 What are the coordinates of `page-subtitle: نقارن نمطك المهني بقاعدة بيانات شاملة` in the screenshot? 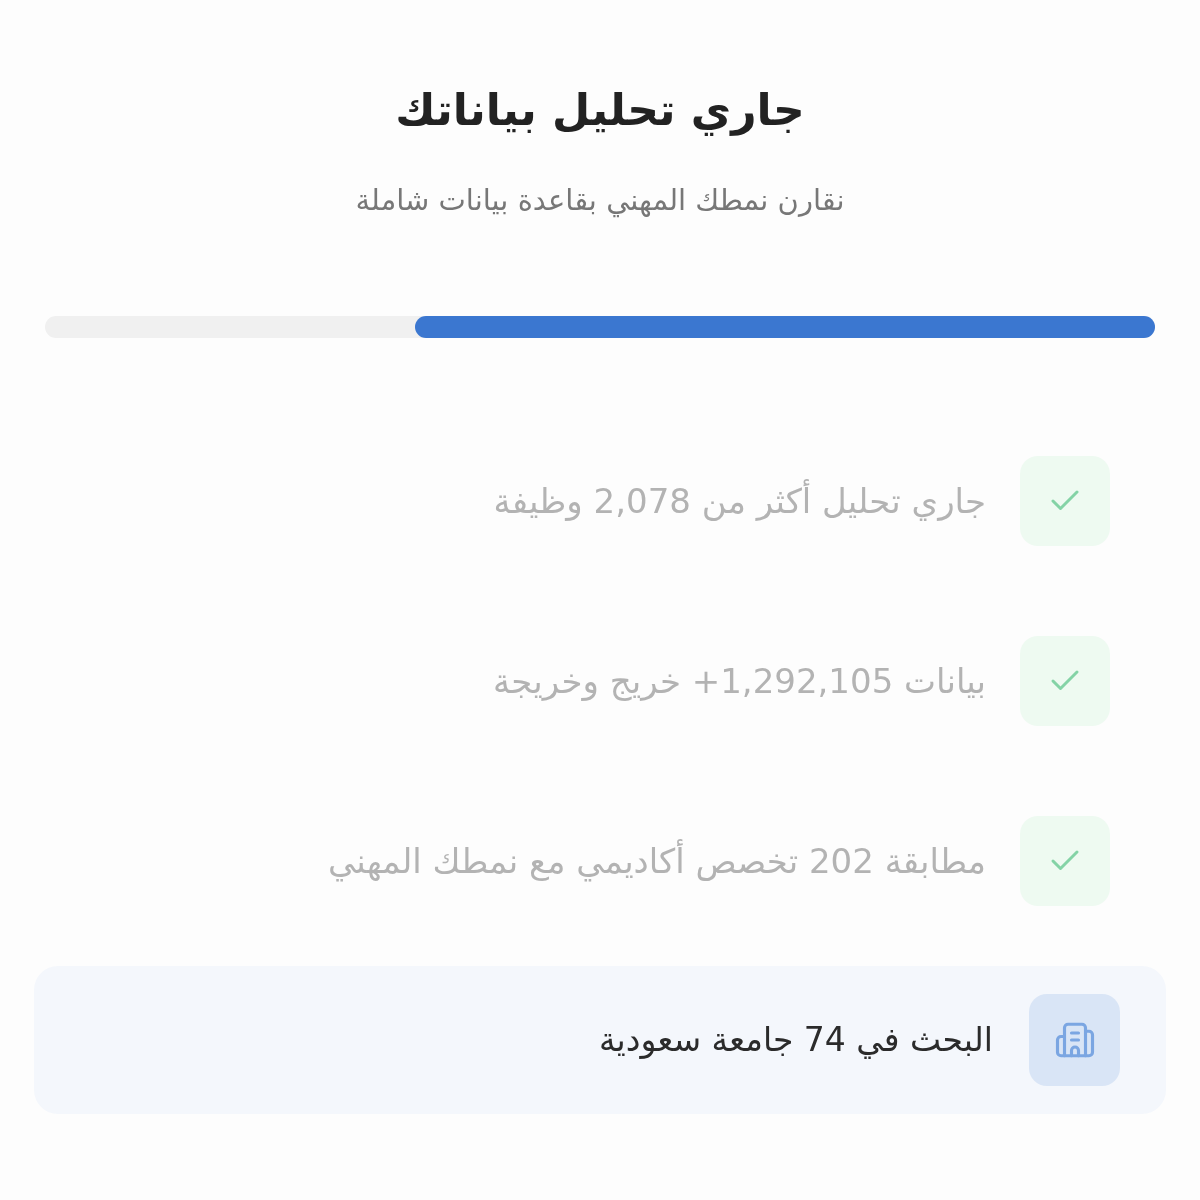 It's located at (600, 201).